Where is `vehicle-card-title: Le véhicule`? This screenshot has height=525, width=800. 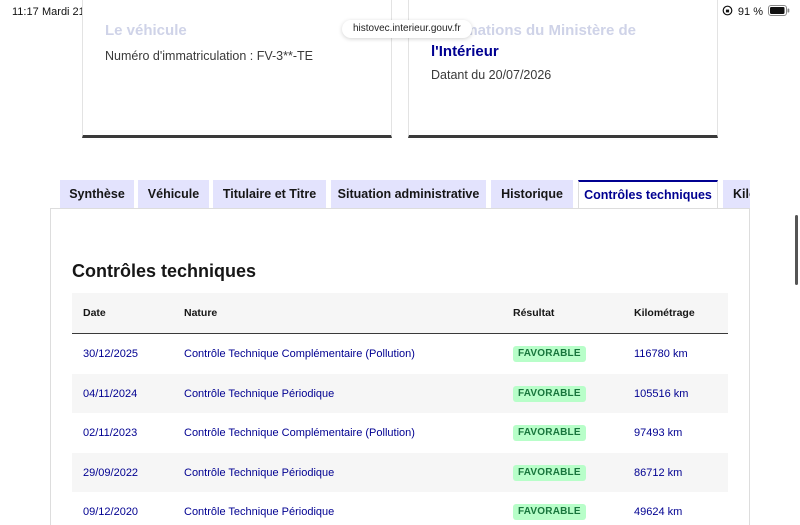 vehicle-card-title: Le véhicule is located at coordinates (146, 30).